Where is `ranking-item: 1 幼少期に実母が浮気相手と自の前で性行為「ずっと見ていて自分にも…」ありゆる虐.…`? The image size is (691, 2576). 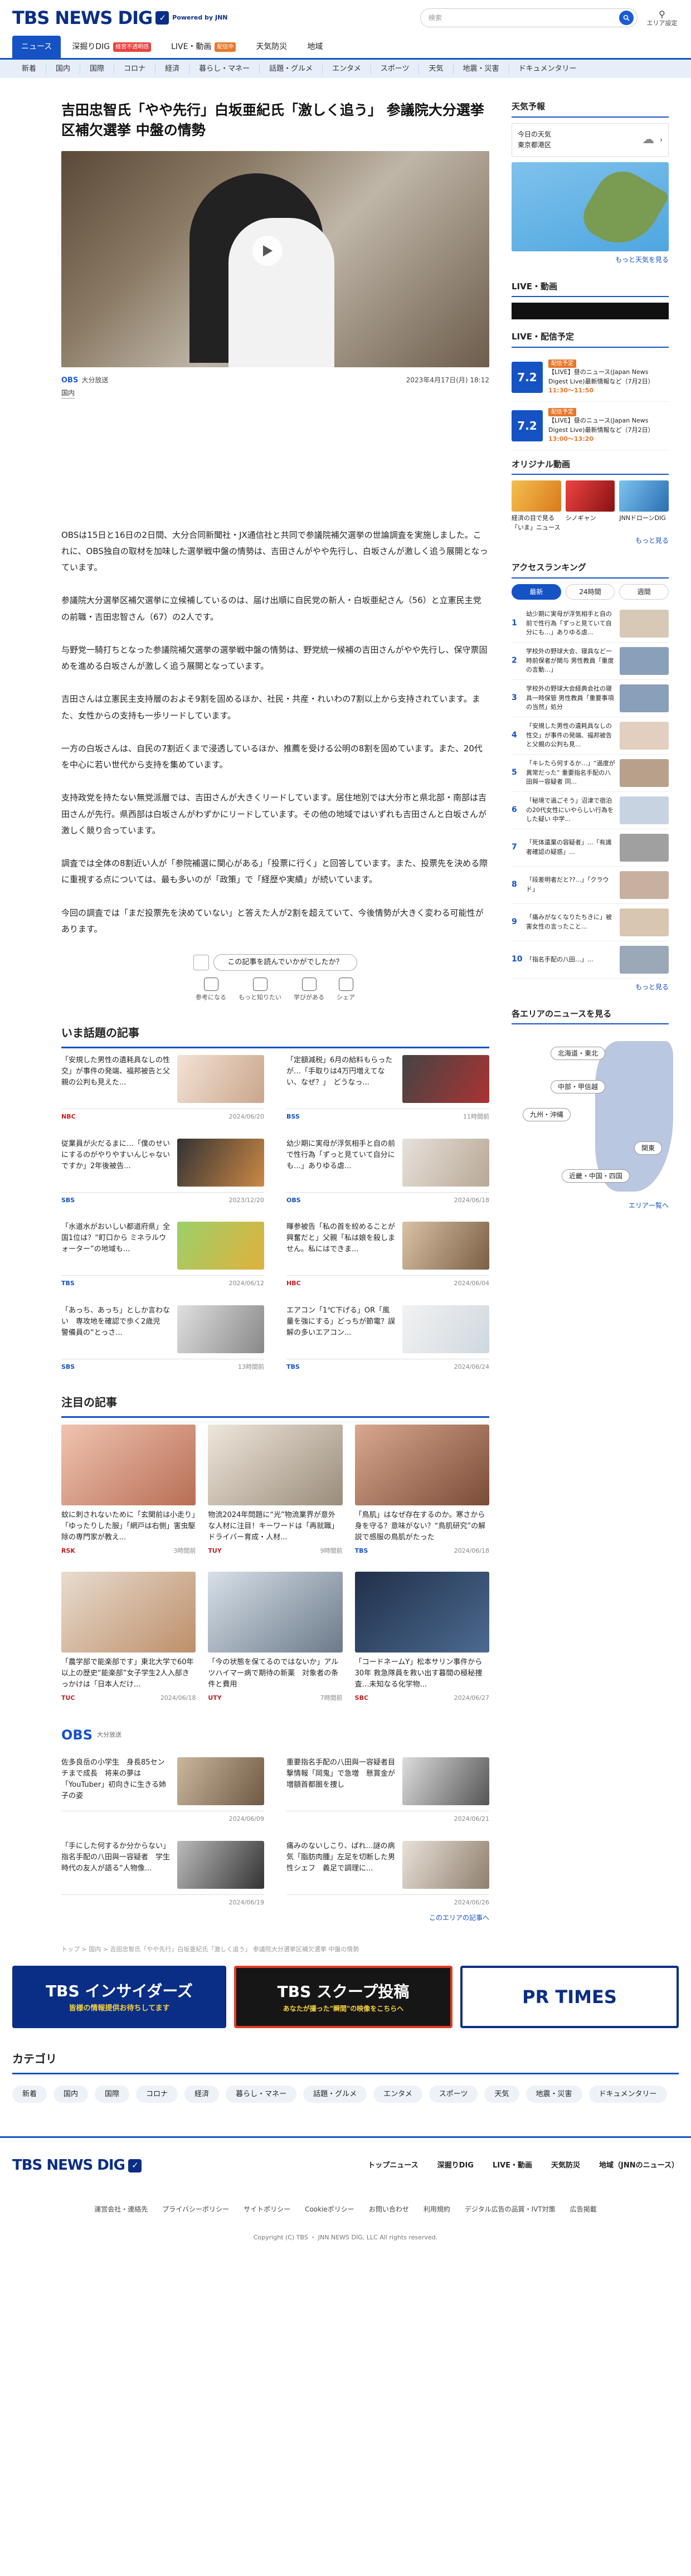
ranking-item: 1 幼少期に実母が浮気相手と自の前で性行為「ずっと見ていて自分にも…」ありゆる虐.… is located at coordinates (590, 624).